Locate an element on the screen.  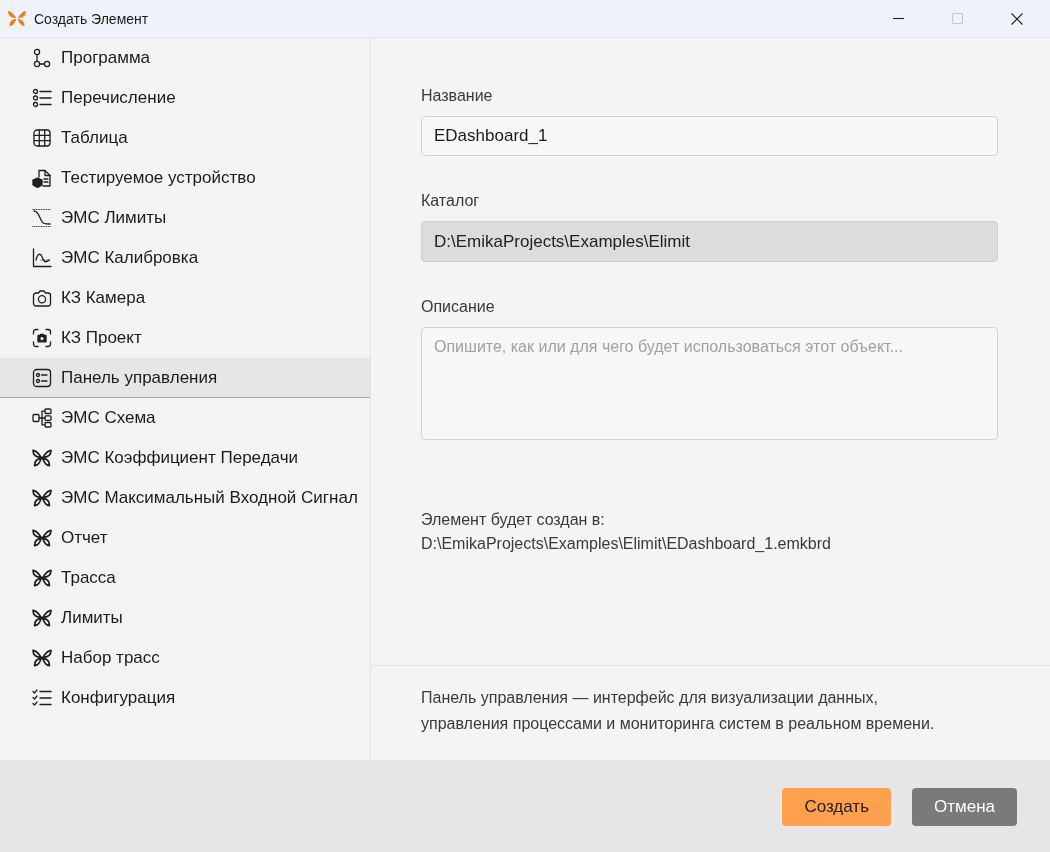
tree-diagram-icon is located at coordinates (42, 417).